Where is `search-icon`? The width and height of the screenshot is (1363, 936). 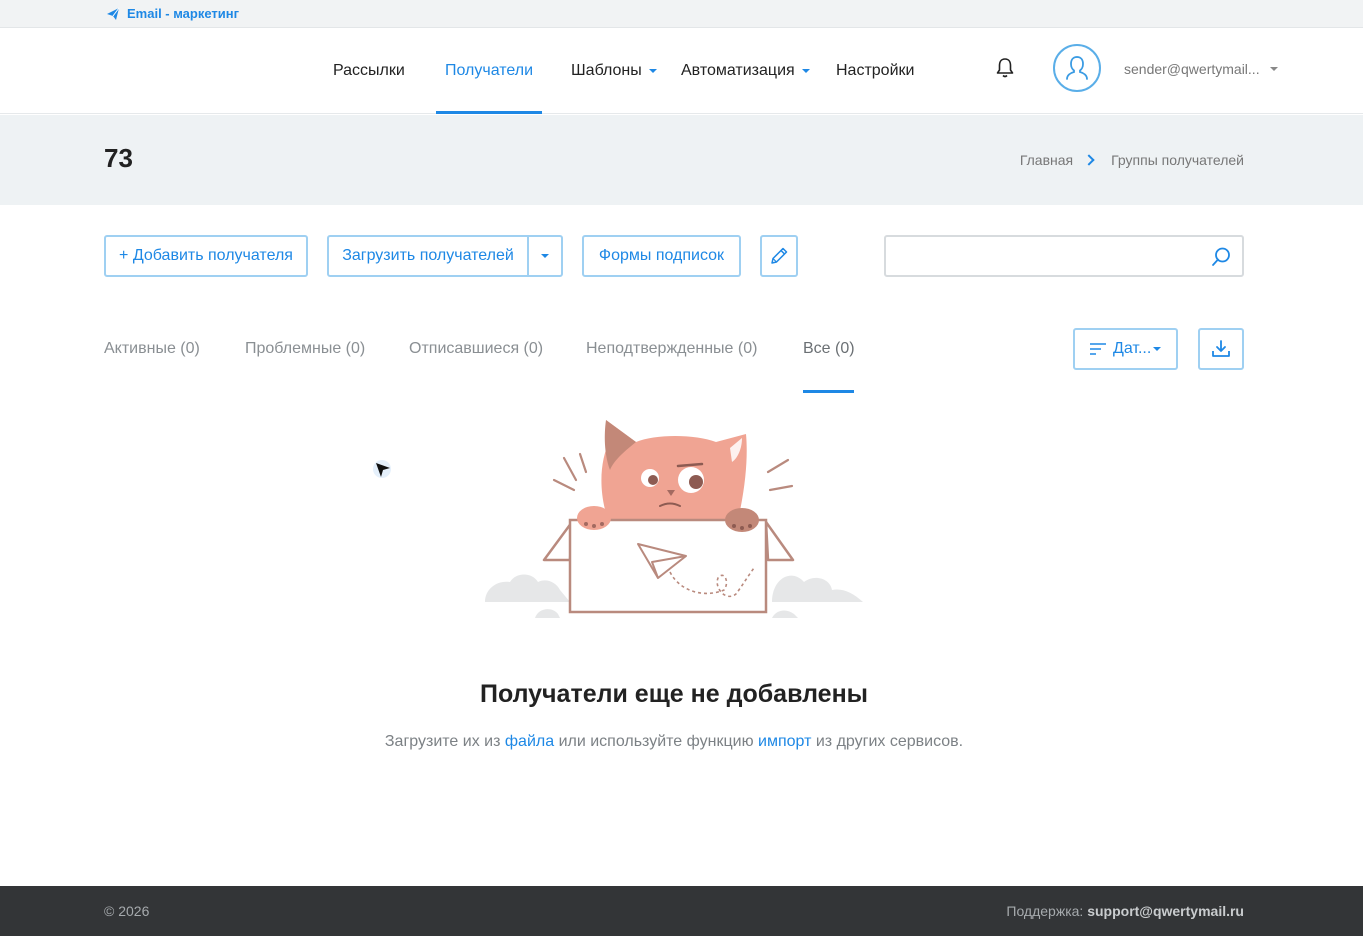
search-icon is located at coordinates (1221, 257).